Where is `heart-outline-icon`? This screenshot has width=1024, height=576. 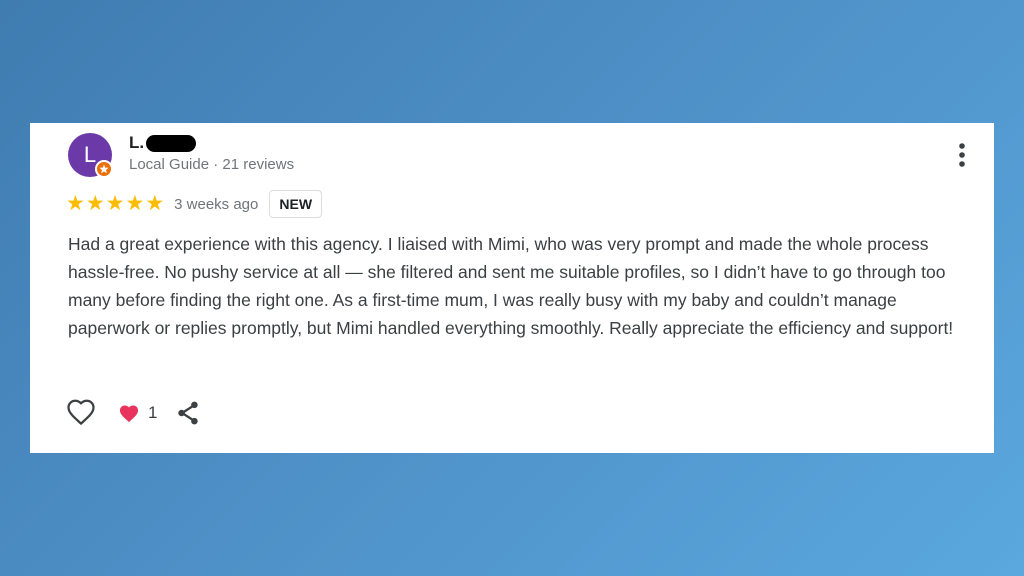
heart-outline-icon is located at coordinates (81, 412).